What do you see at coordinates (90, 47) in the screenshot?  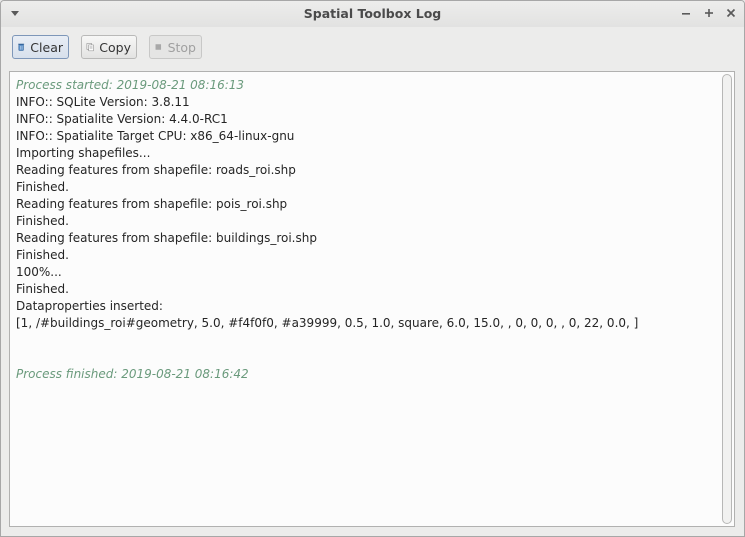 I see `copy-icon` at bounding box center [90, 47].